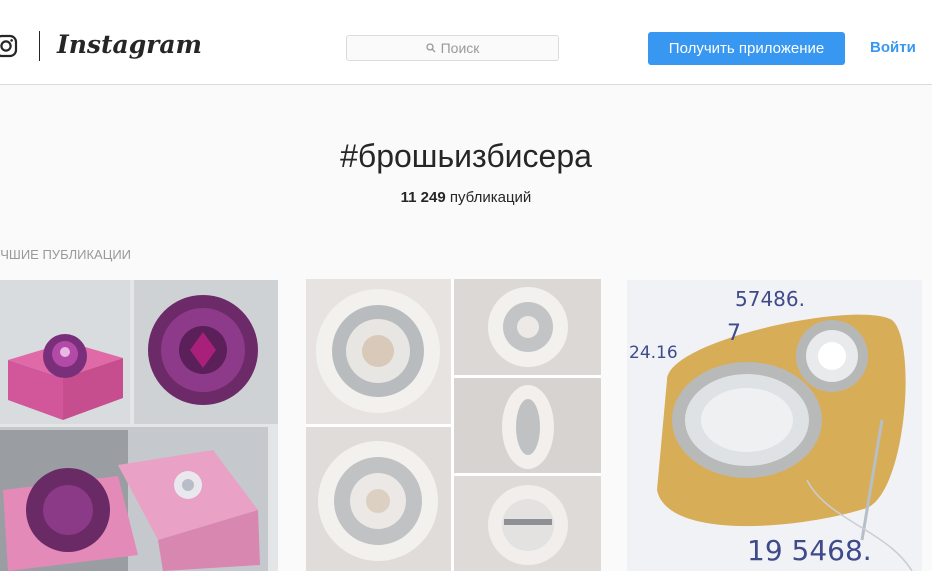  Describe the element at coordinates (746, 48) in the screenshot. I see `get-app-button: Получить приложение` at that location.